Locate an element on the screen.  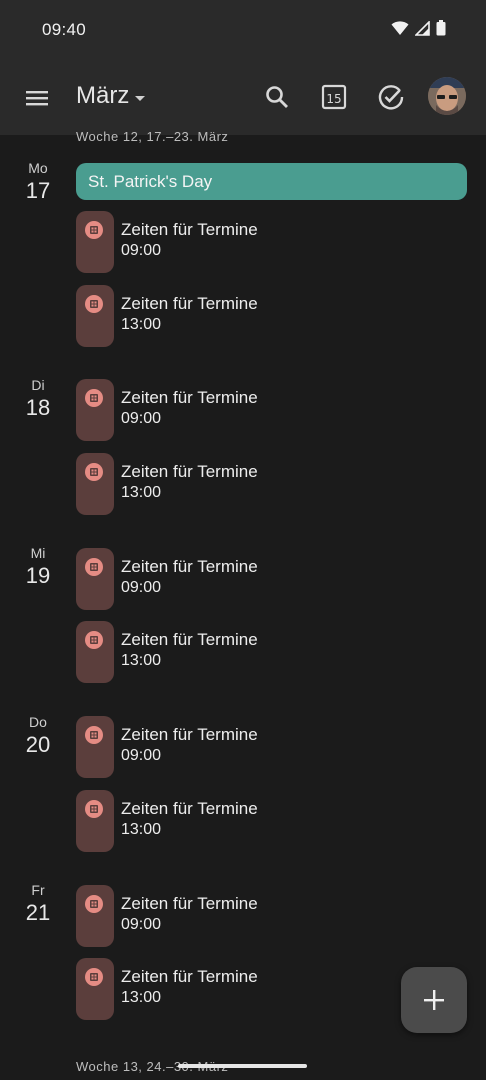
search-button is located at coordinates (277, 97).